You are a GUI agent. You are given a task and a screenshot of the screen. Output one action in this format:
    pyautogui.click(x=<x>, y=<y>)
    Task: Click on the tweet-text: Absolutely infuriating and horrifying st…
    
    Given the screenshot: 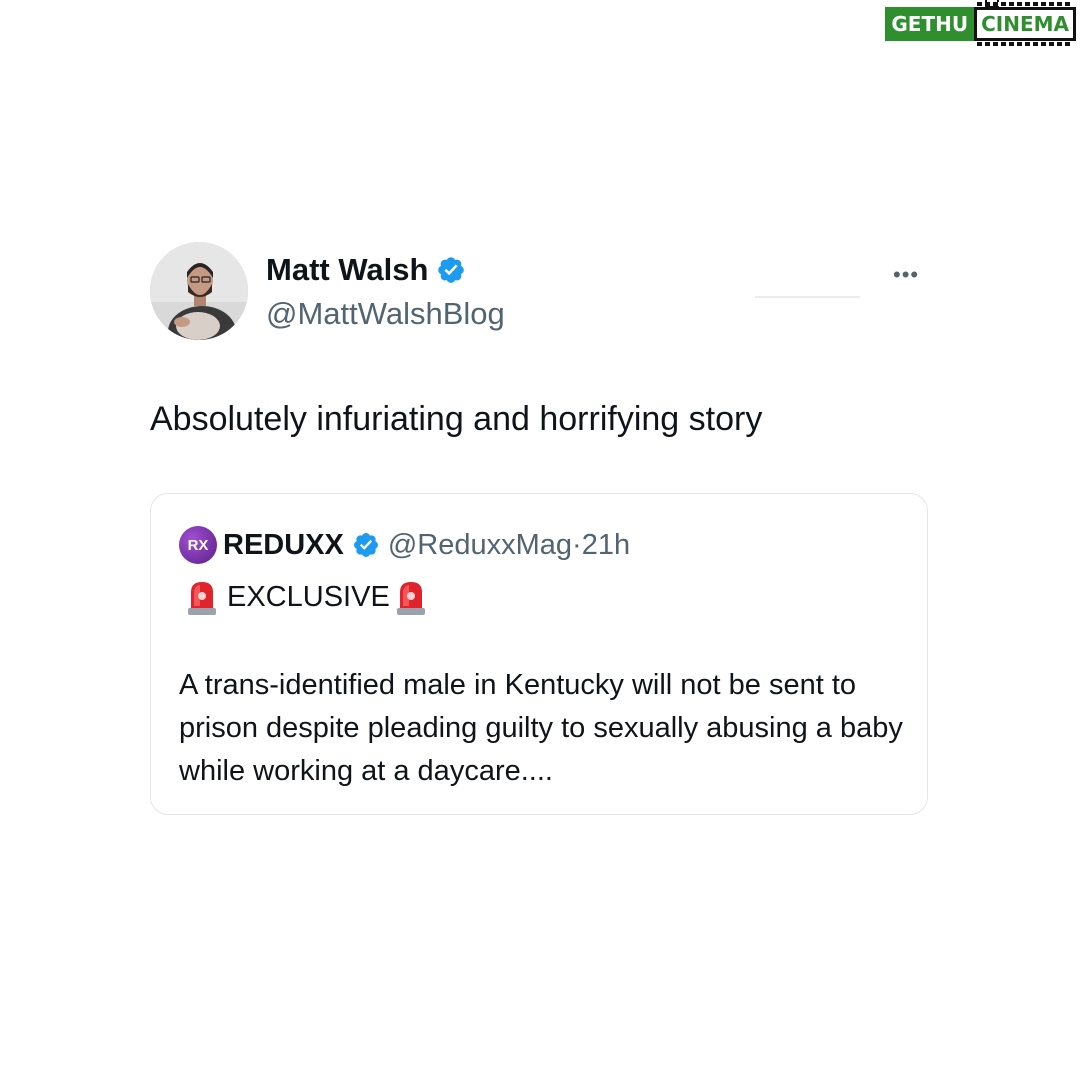 What is the action you would take?
    pyautogui.click(x=456, y=419)
    